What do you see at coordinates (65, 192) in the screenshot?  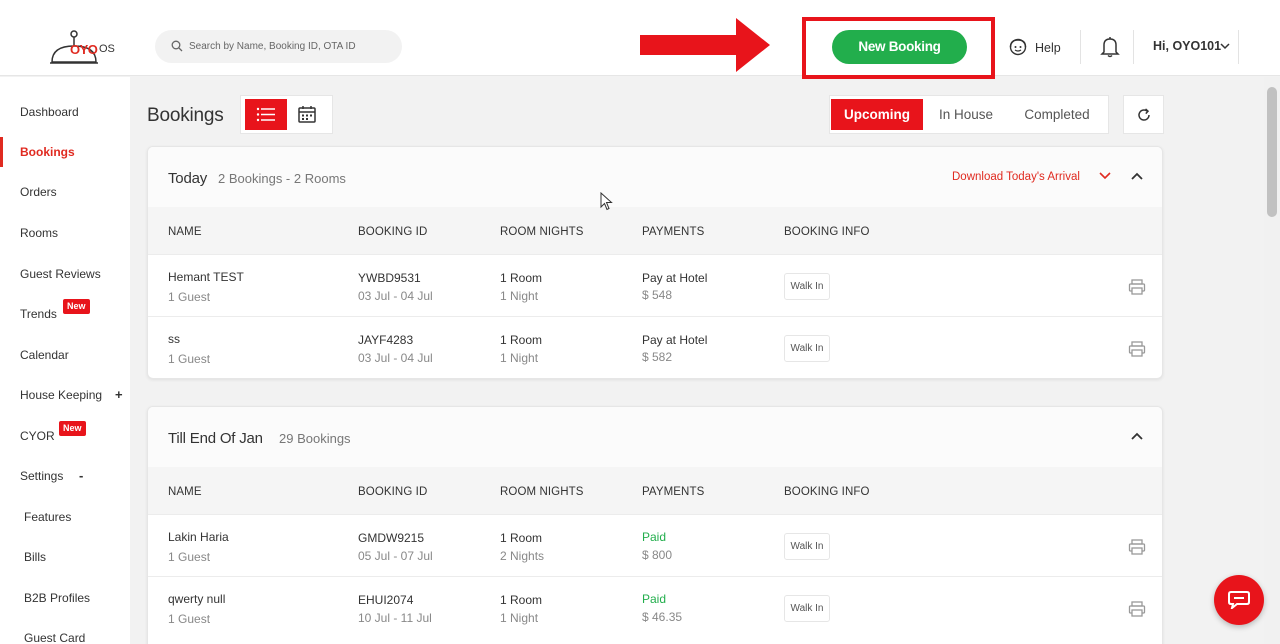 I see `sidebar-item-orders: Orders` at bounding box center [65, 192].